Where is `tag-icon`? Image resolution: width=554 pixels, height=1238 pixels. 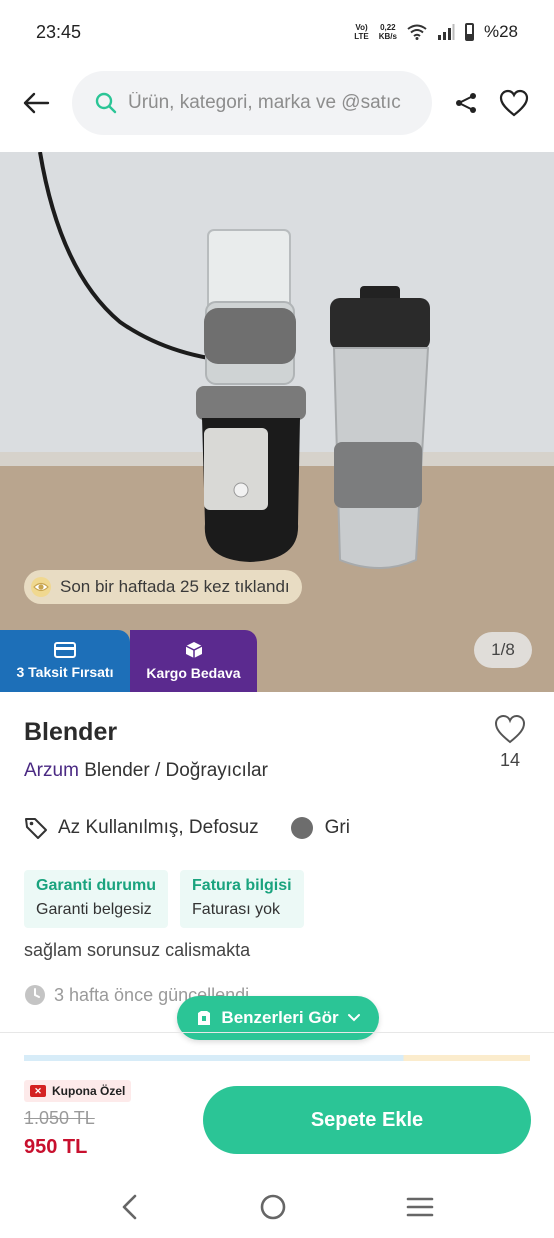
tag-icon is located at coordinates (36, 828).